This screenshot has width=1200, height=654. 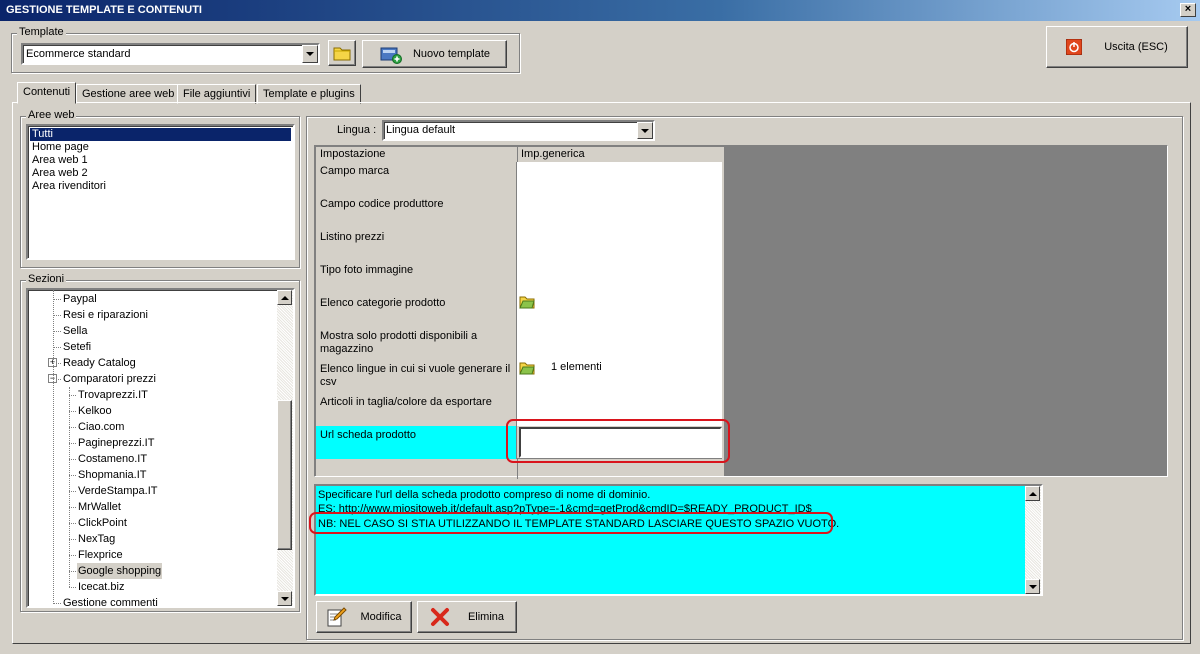 I want to click on tree-item: Paypal, so click(x=80, y=299).